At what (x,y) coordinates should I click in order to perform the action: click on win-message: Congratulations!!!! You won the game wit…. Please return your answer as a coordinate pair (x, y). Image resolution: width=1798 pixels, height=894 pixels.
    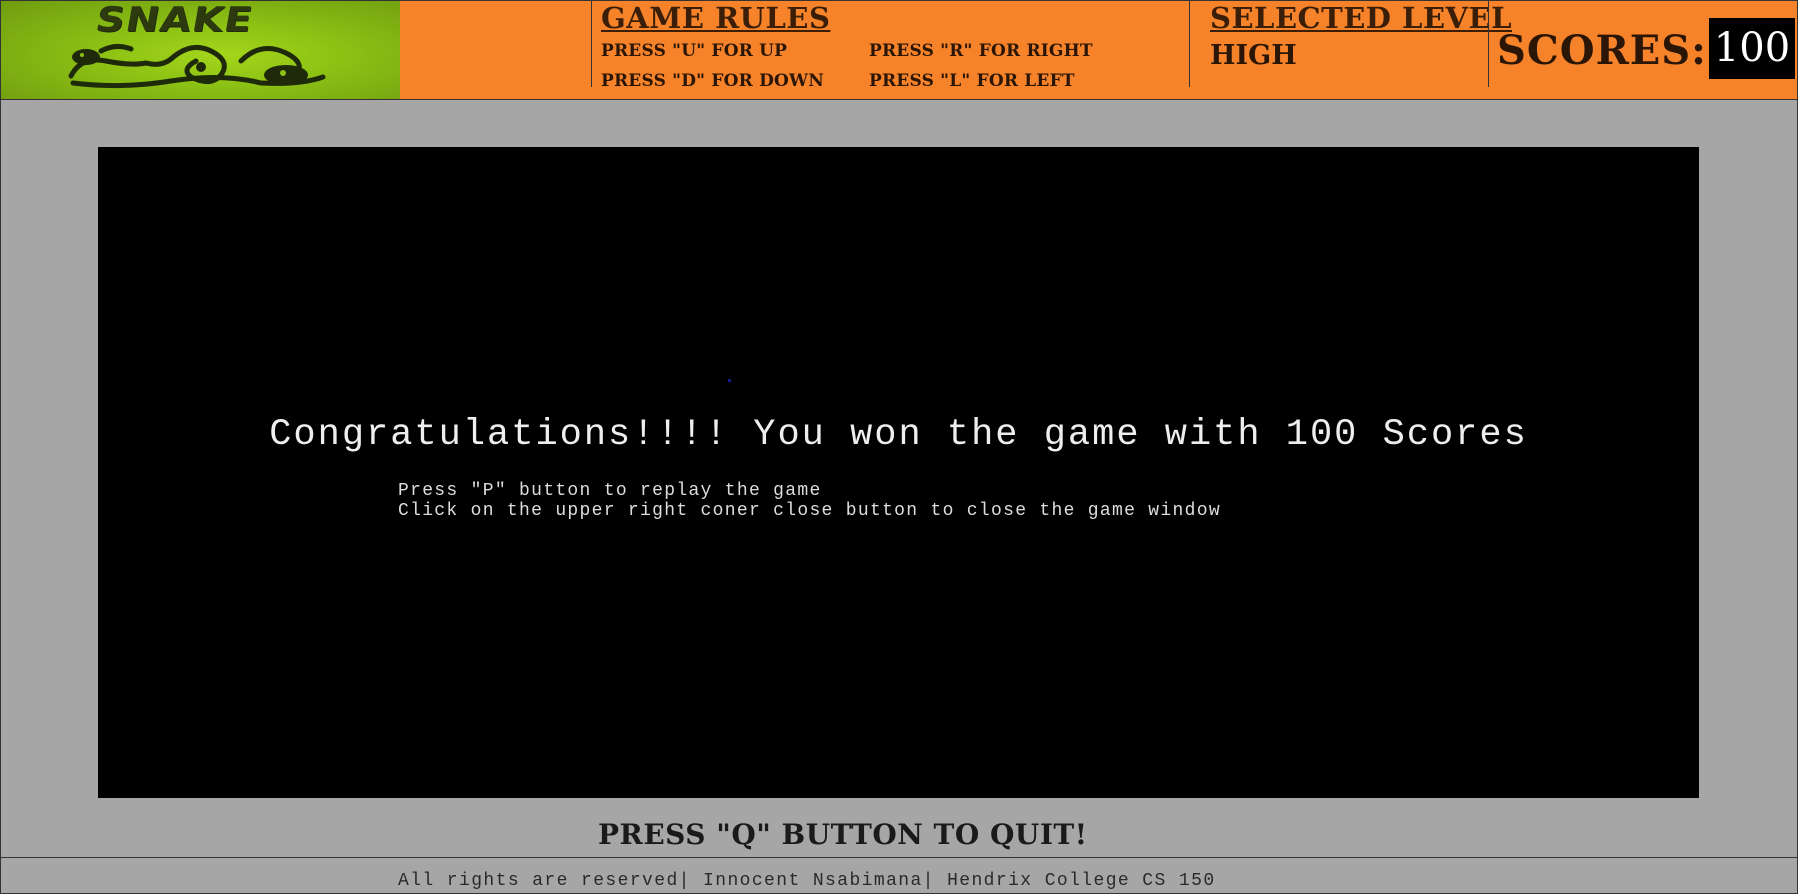
    Looking at the image, I should click on (898, 435).